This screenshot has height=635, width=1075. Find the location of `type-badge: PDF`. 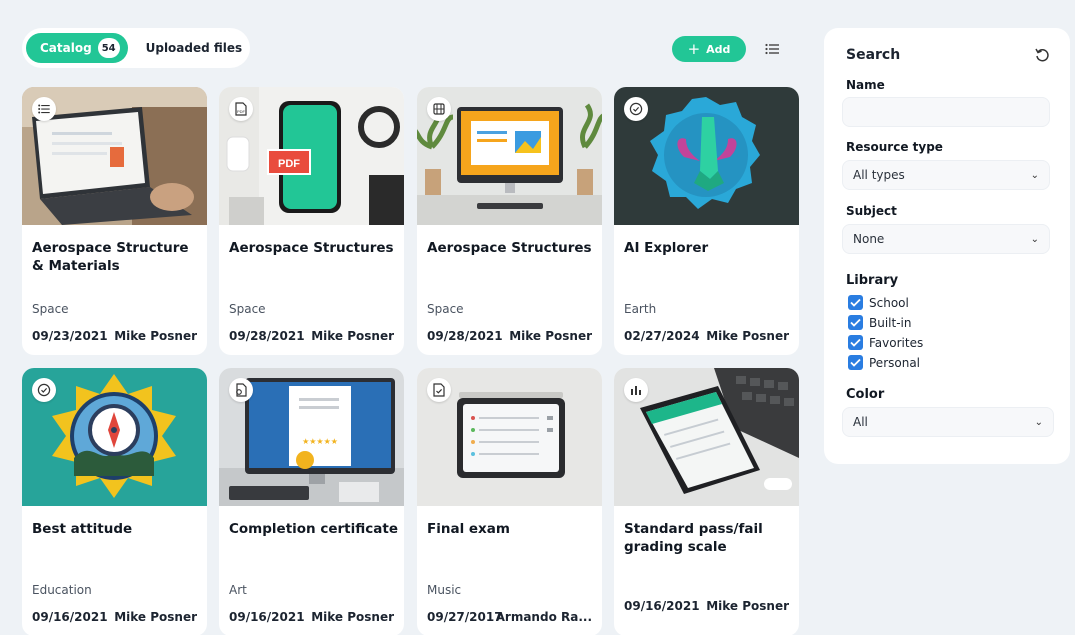

type-badge: PDF is located at coordinates (241, 109).